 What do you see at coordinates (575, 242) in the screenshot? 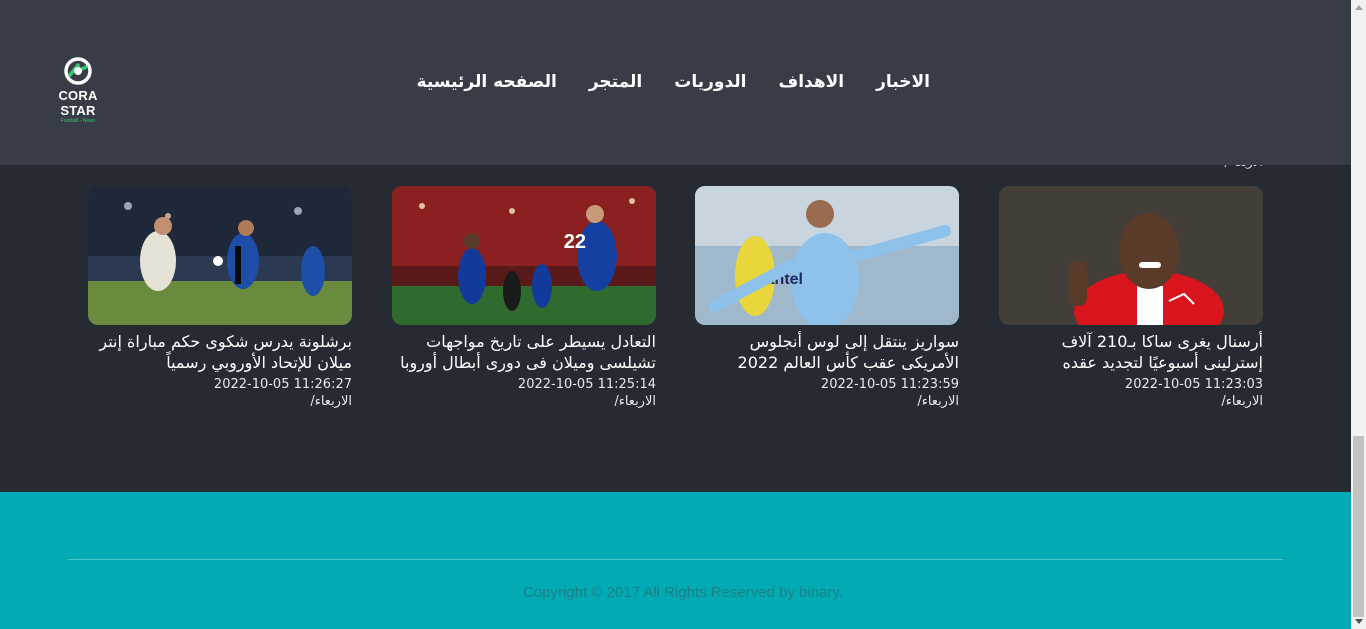
I see `svg-text: 22` at bounding box center [575, 242].